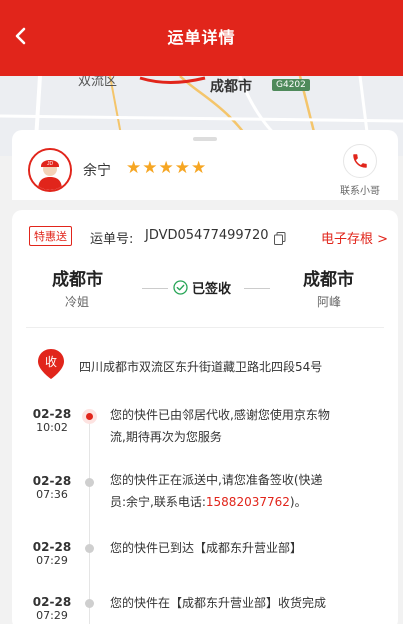  Describe the element at coordinates (77, 280) in the screenshot. I see `origin-city: 成都市` at that location.